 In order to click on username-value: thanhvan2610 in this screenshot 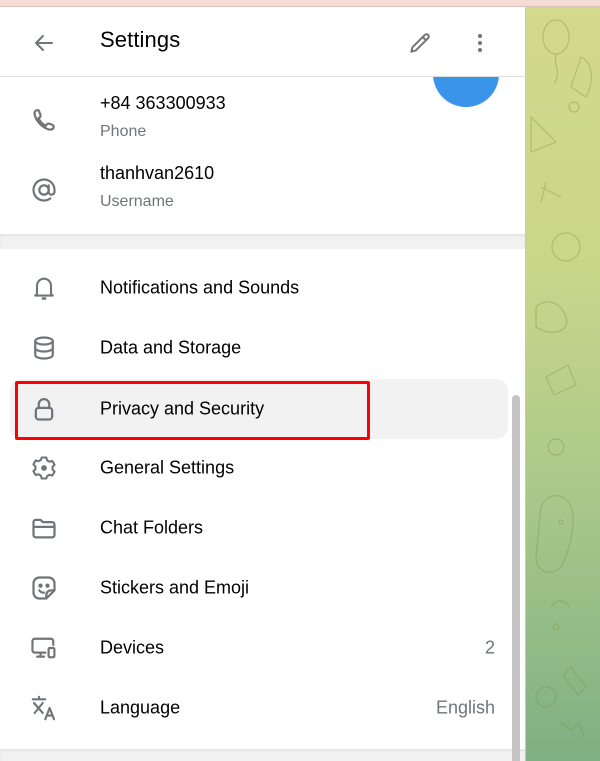, I will do `click(157, 173)`.